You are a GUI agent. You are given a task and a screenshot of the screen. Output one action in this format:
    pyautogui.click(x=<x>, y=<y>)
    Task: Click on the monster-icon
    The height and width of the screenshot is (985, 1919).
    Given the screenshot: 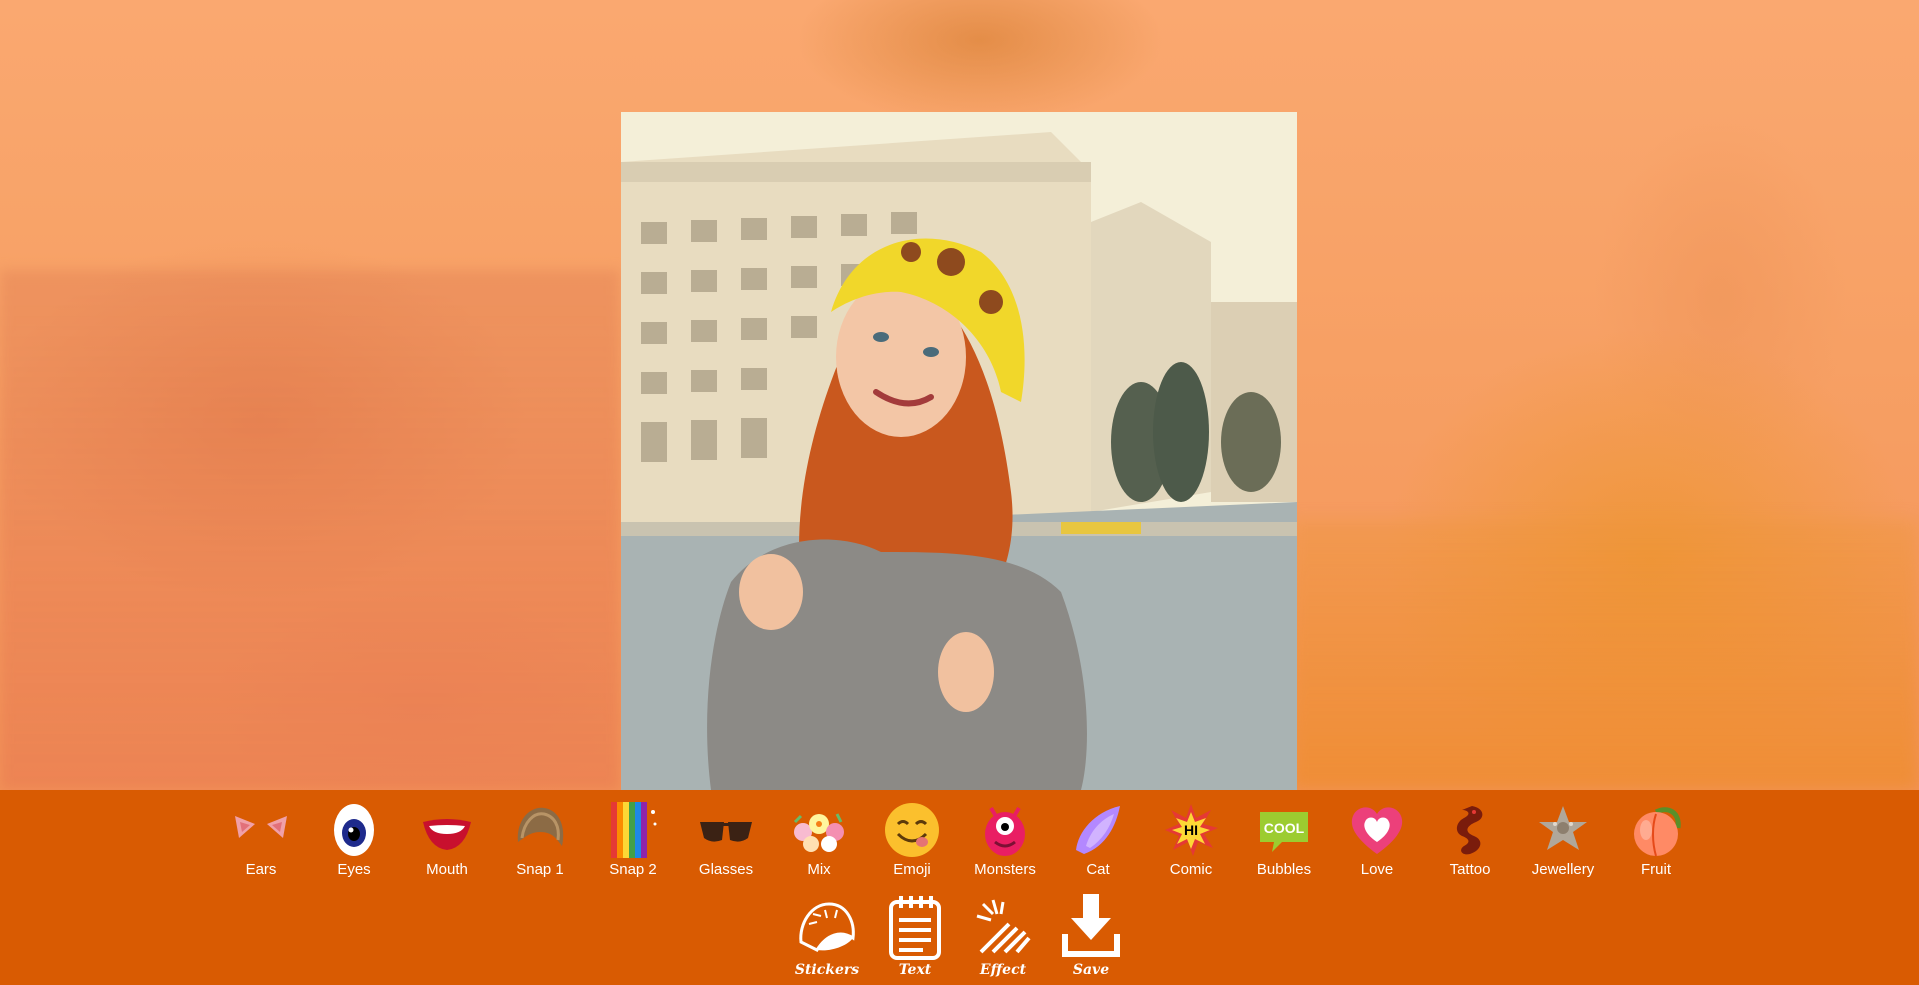 What is the action you would take?
    pyautogui.click(x=1005, y=831)
    